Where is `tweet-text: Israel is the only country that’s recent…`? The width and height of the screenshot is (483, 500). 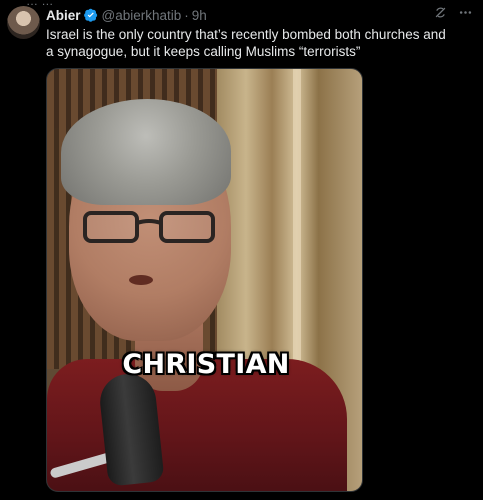
tweet-text: Israel is the only country that’s recent… is located at coordinates (246, 43).